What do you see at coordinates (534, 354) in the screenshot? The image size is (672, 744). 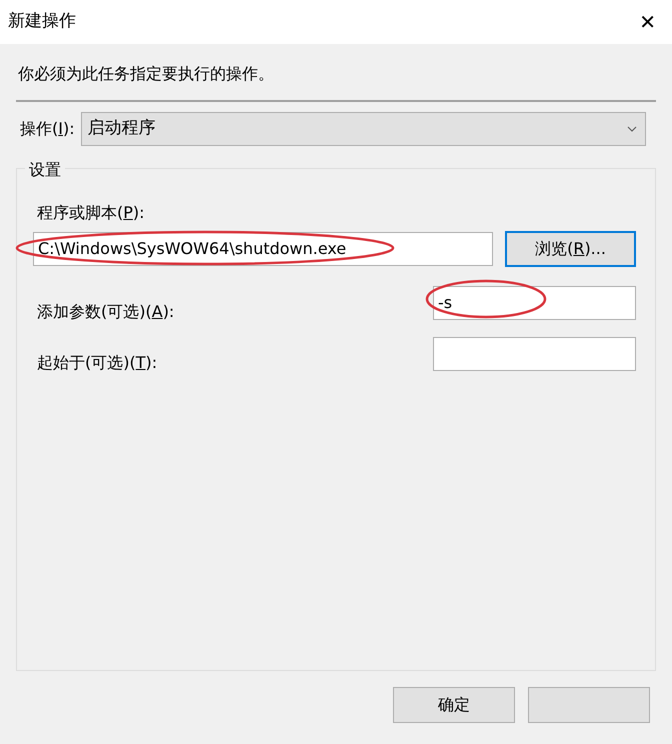 I see `argument-input` at bounding box center [534, 354].